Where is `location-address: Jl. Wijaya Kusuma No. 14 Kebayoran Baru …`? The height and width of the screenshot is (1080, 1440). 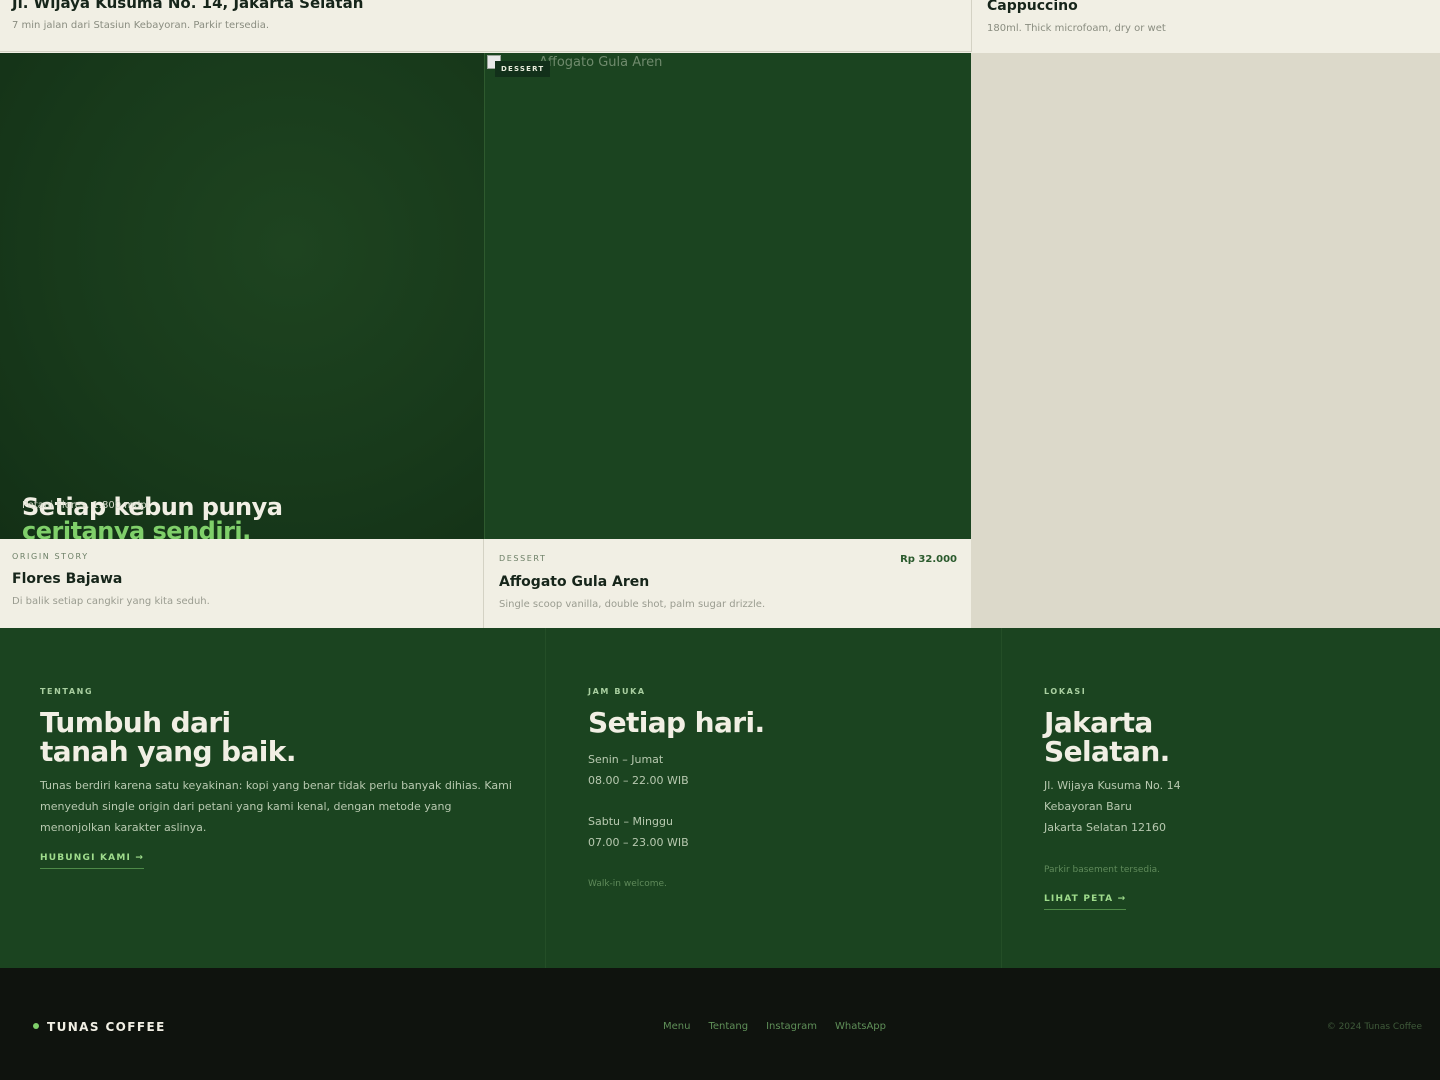 location-address: Jl. Wijaya Kusuma No. 14 Kebayoran Baru … is located at coordinates (1112, 806).